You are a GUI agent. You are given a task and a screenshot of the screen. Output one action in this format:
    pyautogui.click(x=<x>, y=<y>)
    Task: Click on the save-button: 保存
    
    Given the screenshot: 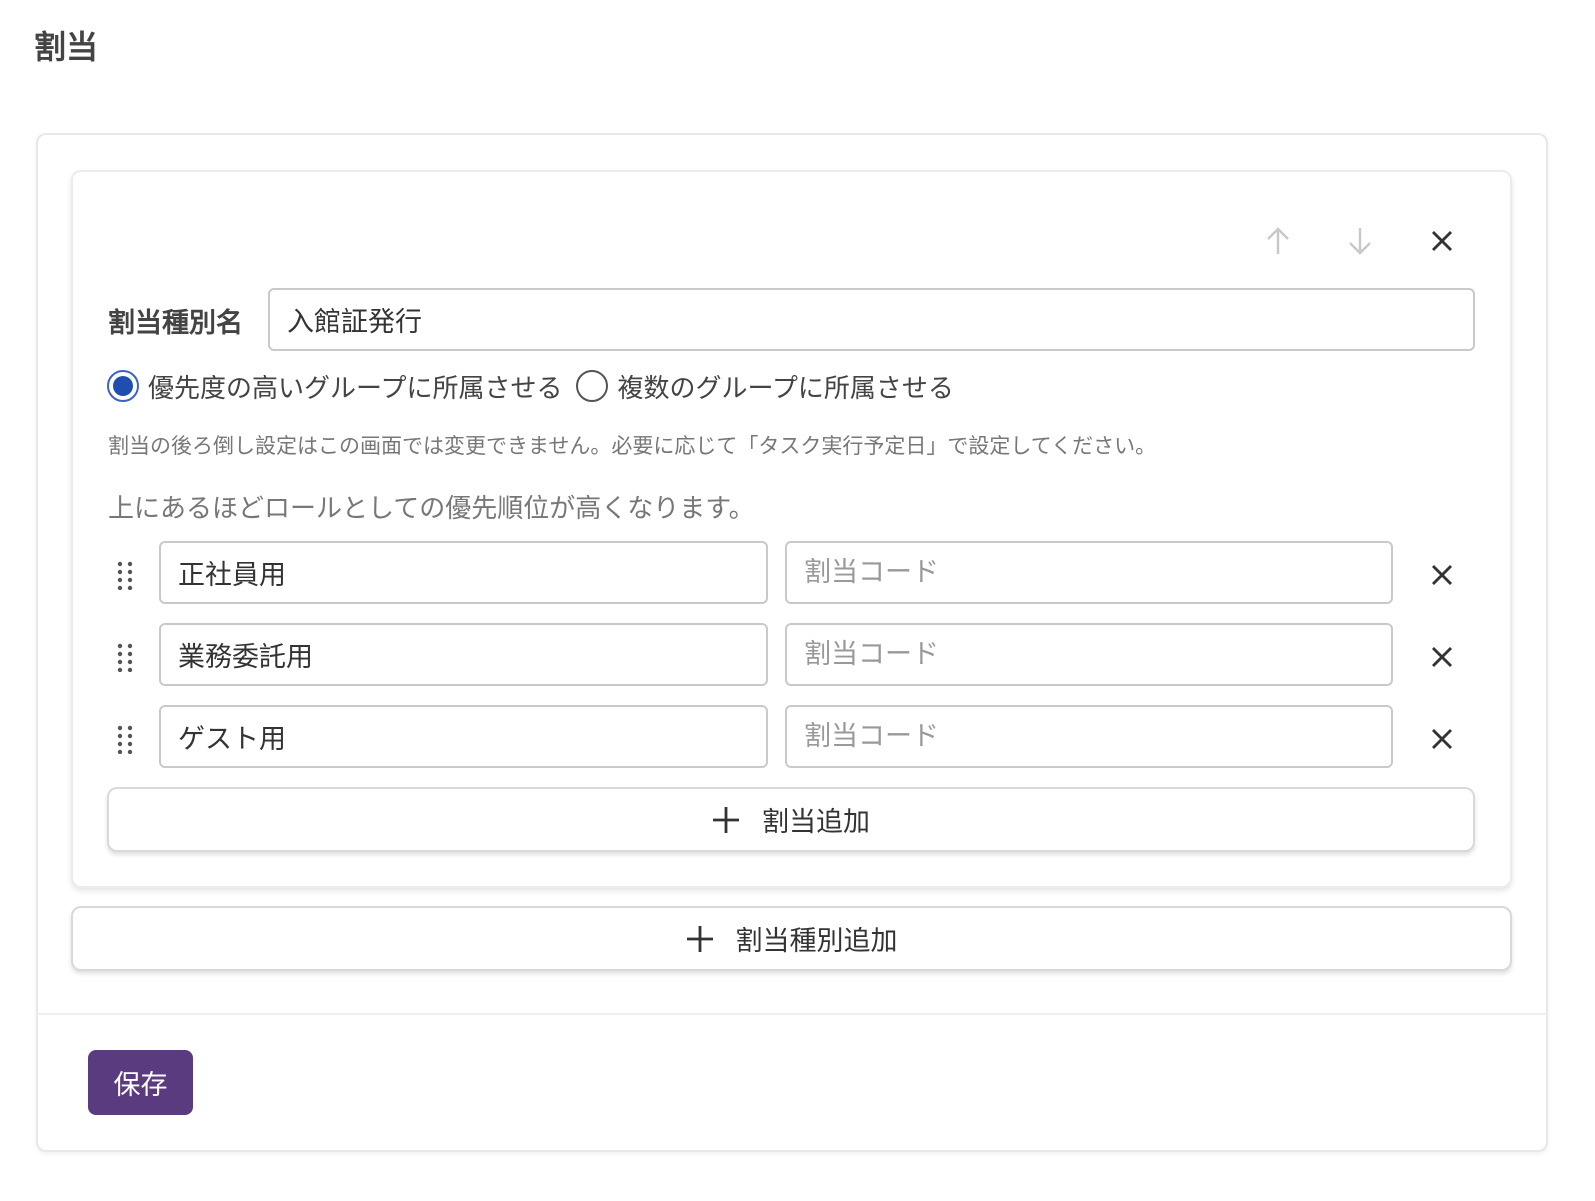 What is the action you would take?
    pyautogui.click(x=140, y=1082)
    